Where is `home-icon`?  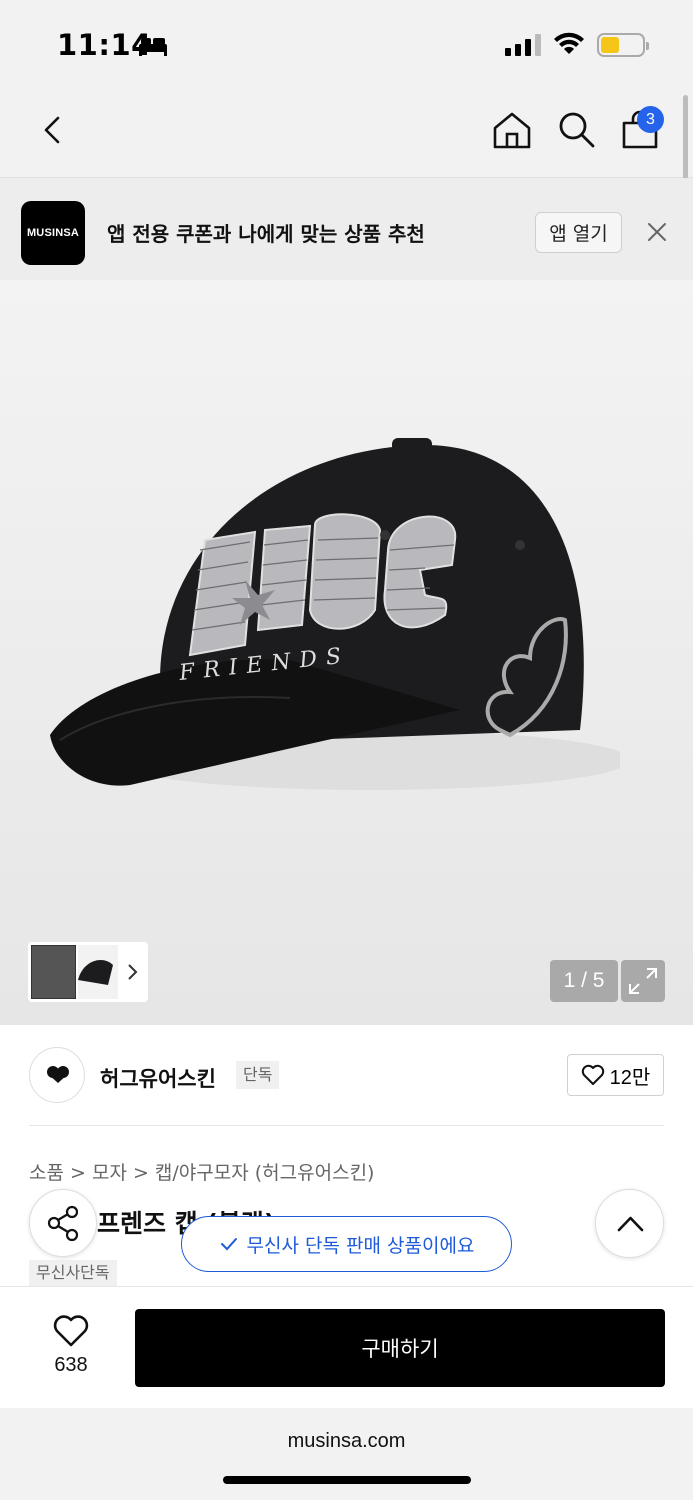
home-icon is located at coordinates (512, 130).